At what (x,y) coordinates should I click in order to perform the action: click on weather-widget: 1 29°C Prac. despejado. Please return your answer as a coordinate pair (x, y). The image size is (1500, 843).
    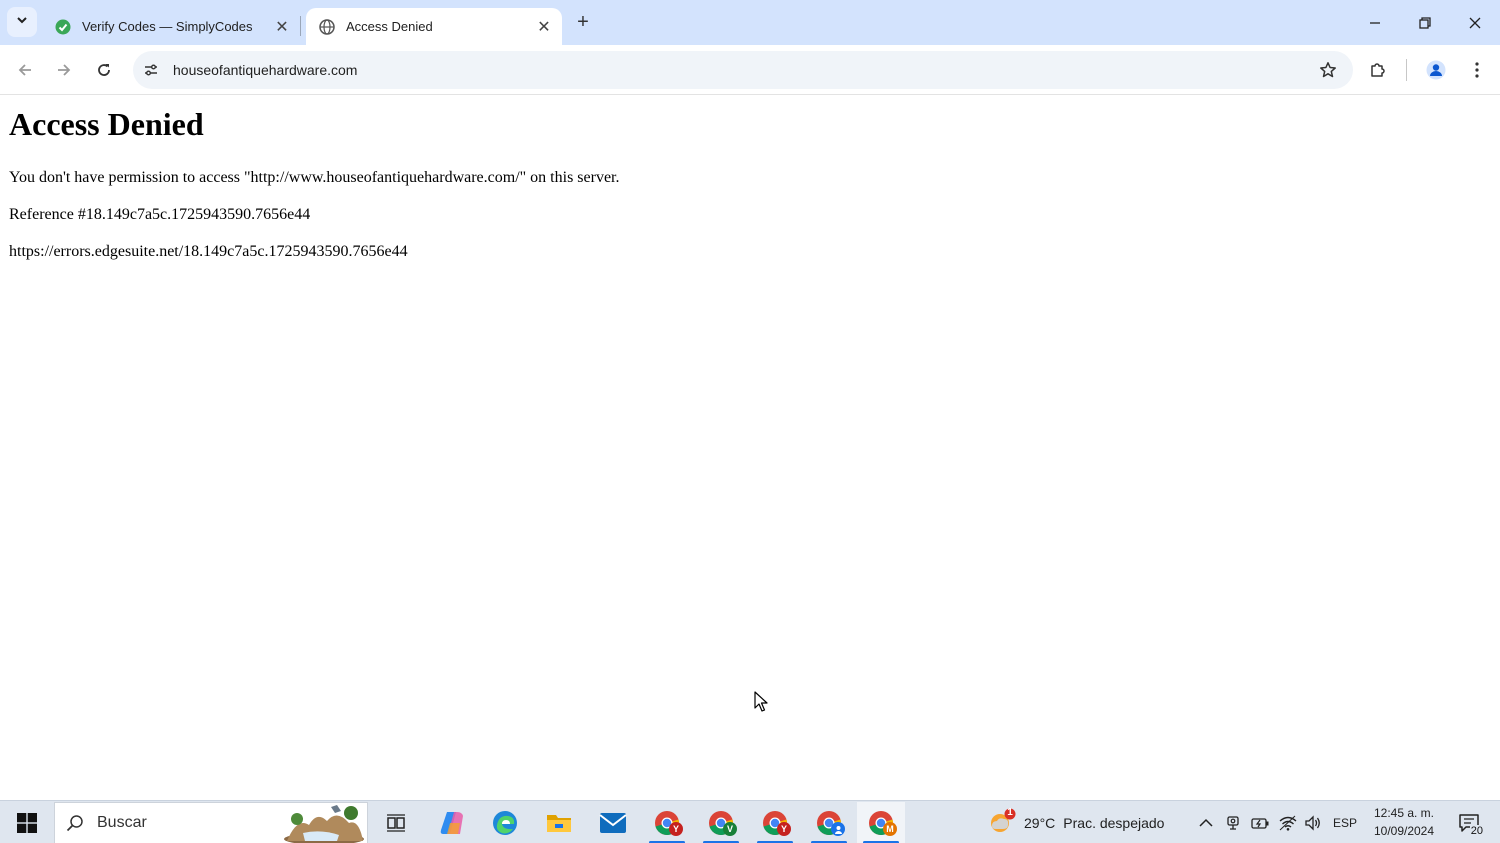
    Looking at the image, I should click on (1076, 823).